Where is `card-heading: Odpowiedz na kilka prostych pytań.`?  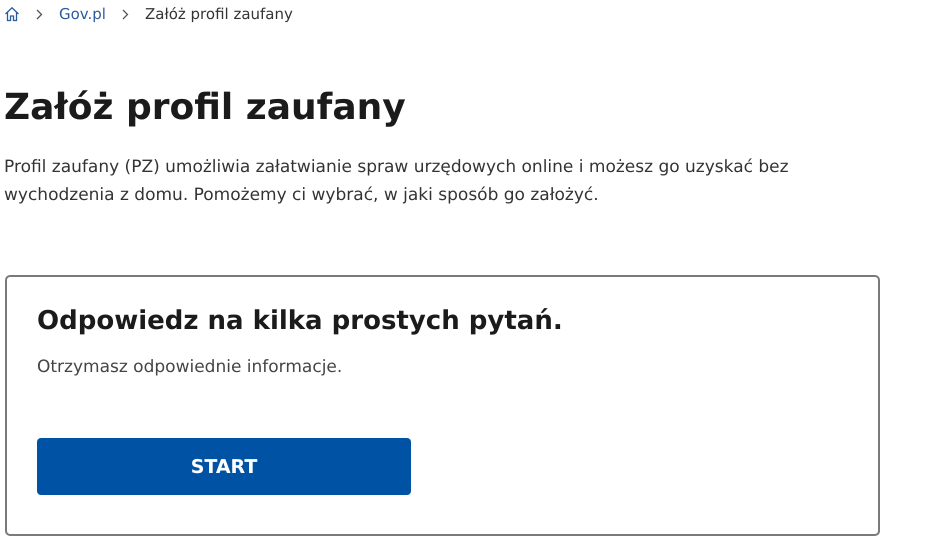 card-heading: Odpowiedz na kilka prostych pytań. is located at coordinates (300, 321).